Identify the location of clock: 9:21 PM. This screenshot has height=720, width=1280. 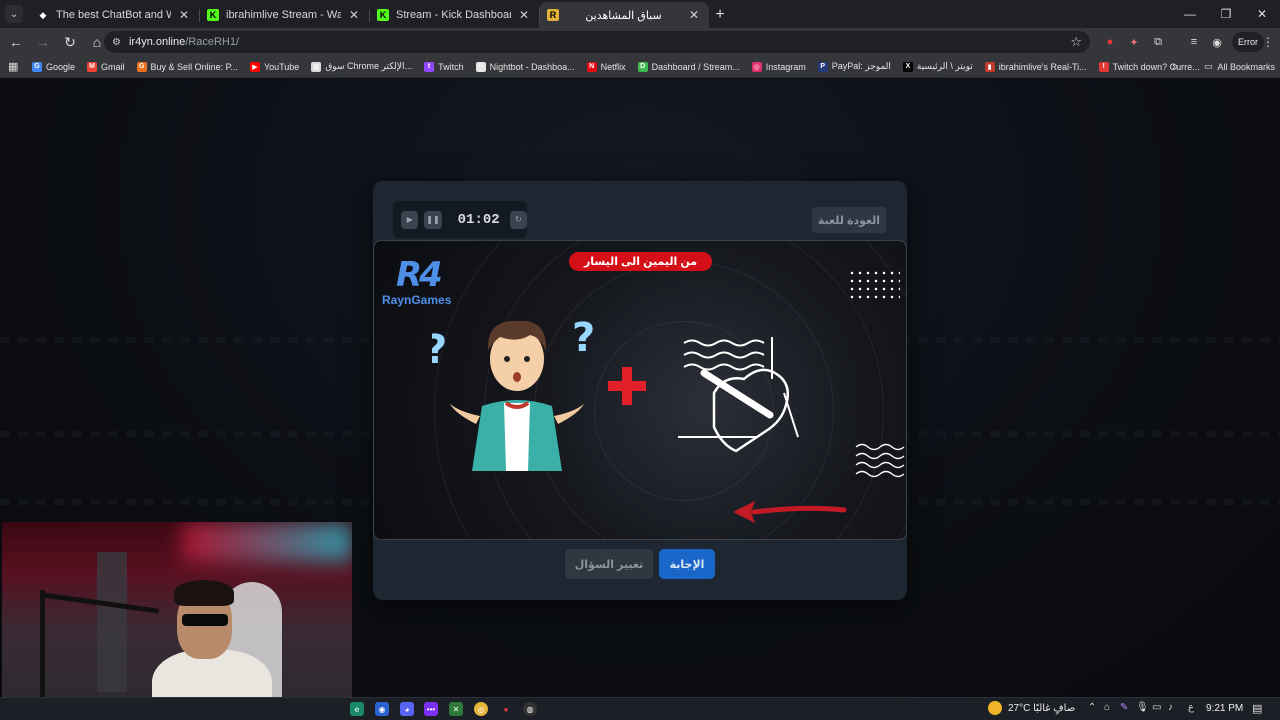
(1224, 708).